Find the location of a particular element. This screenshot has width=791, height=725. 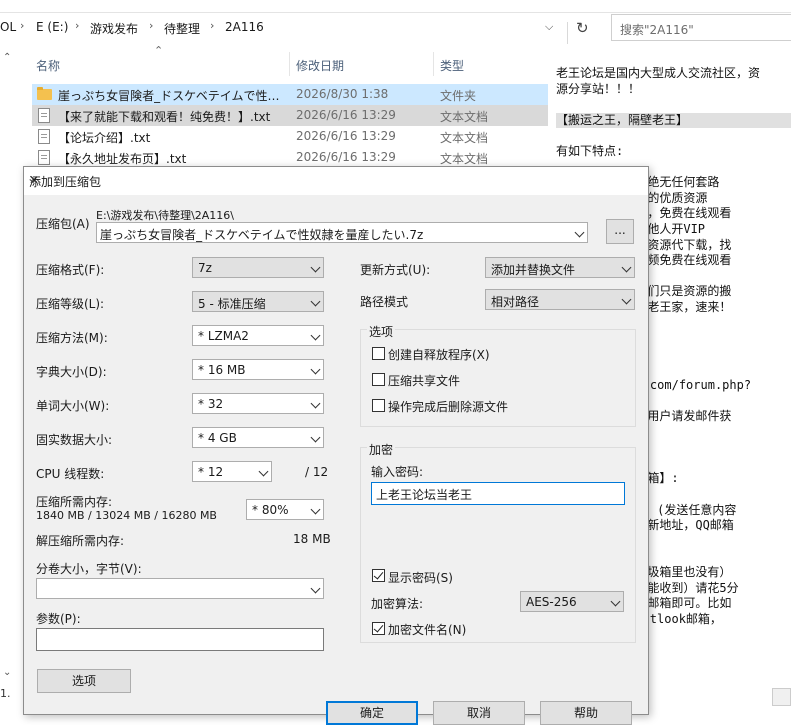

word-select: * 32 is located at coordinates (258, 403).